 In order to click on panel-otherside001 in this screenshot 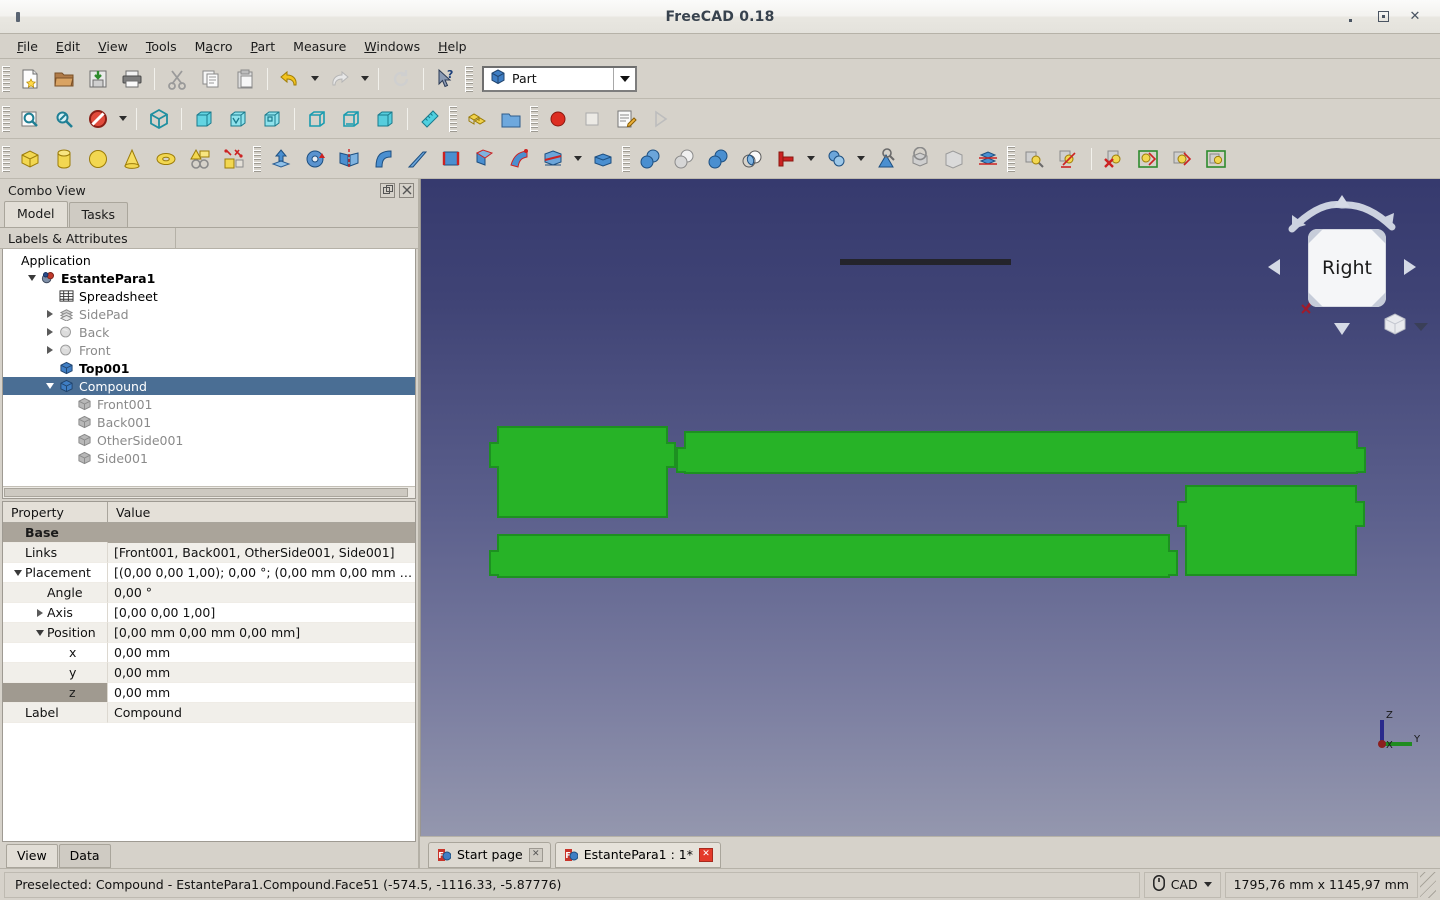, I will do `click(1271, 530)`.